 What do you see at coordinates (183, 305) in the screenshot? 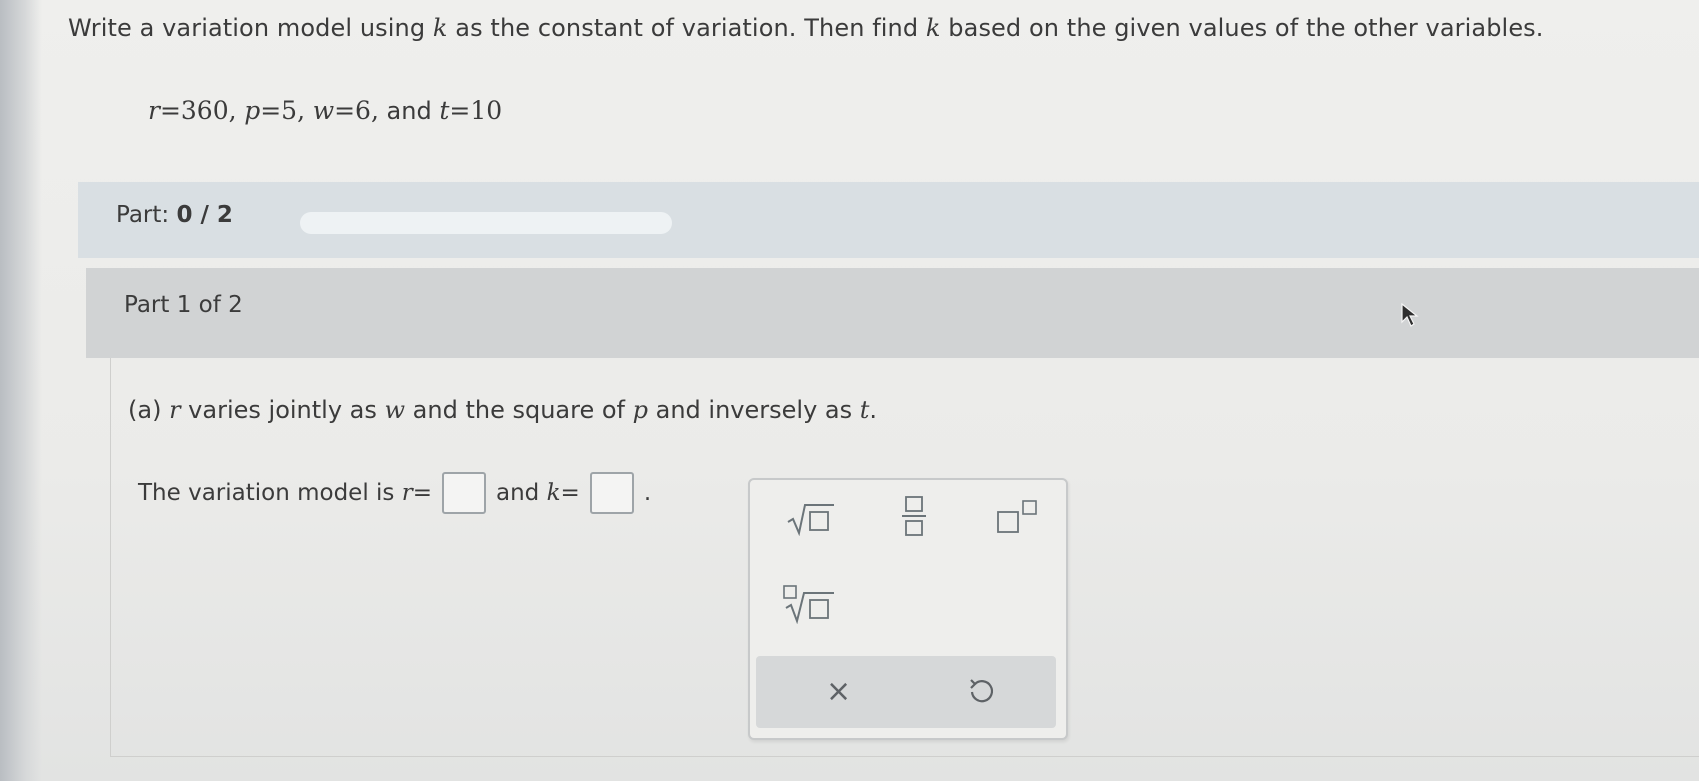
I see `part-section-title: Part 1 of 2` at bounding box center [183, 305].